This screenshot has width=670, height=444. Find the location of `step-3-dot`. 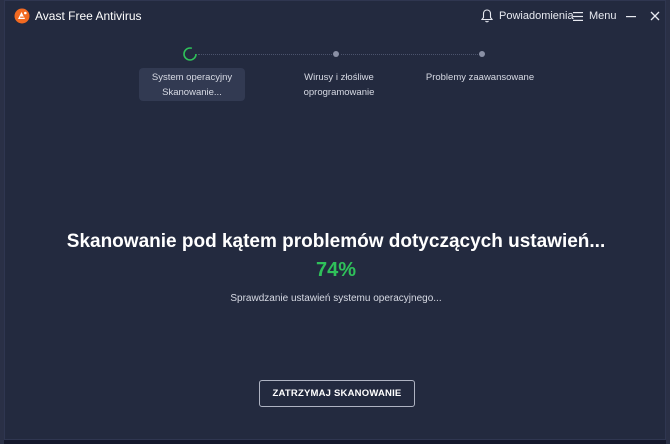

step-3-dot is located at coordinates (482, 54).